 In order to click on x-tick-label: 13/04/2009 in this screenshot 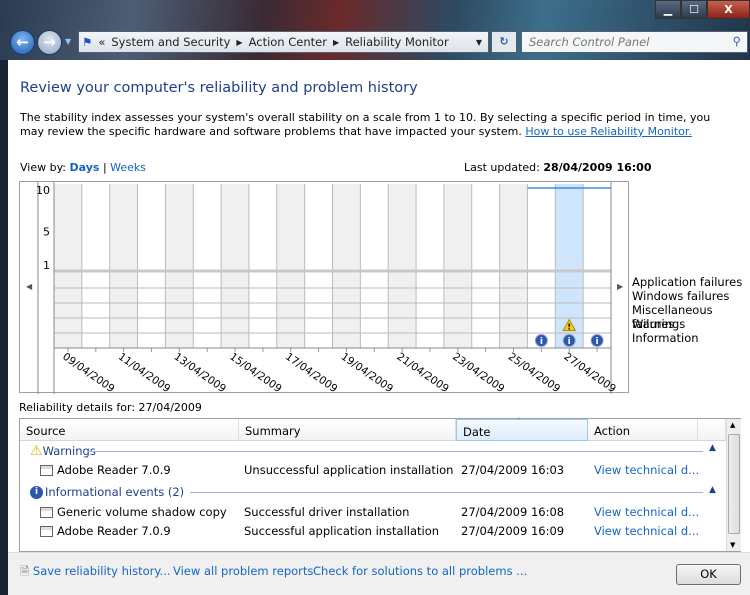, I will do `click(200, 372)`.